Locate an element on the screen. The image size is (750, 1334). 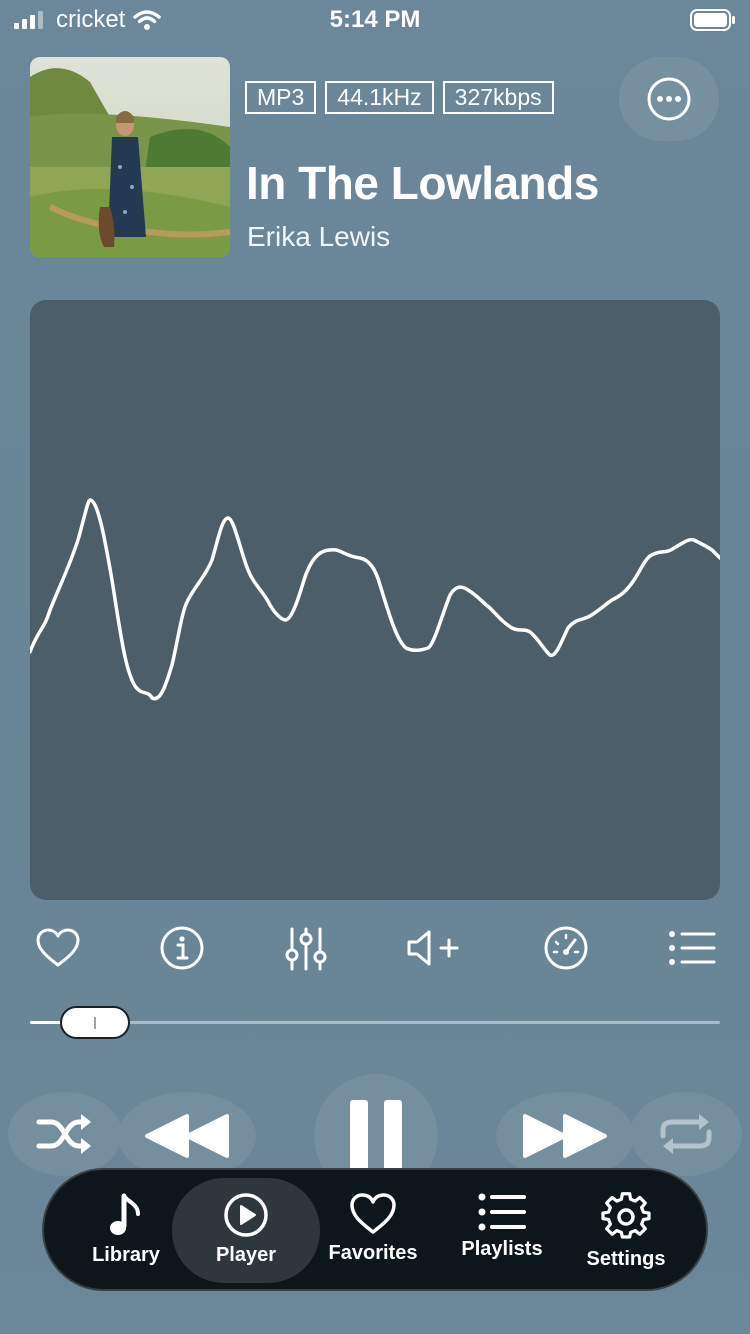
tab-playlists: Playlists is located at coordinates (502, 1230).